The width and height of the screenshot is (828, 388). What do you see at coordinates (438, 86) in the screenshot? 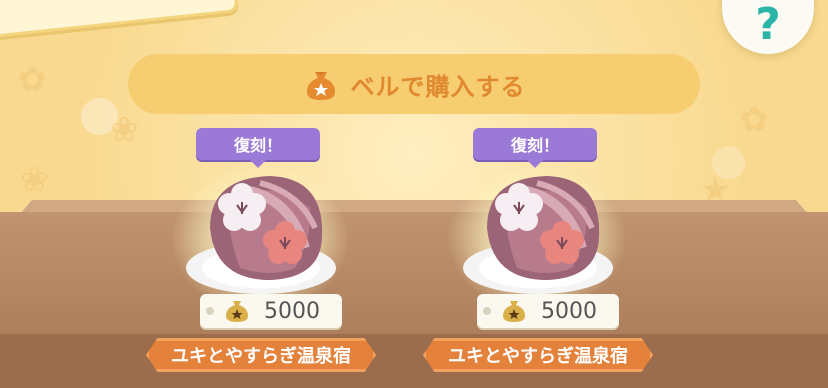
I see `purchase-title: ベルで購入する` at bounding box center [438, 86].